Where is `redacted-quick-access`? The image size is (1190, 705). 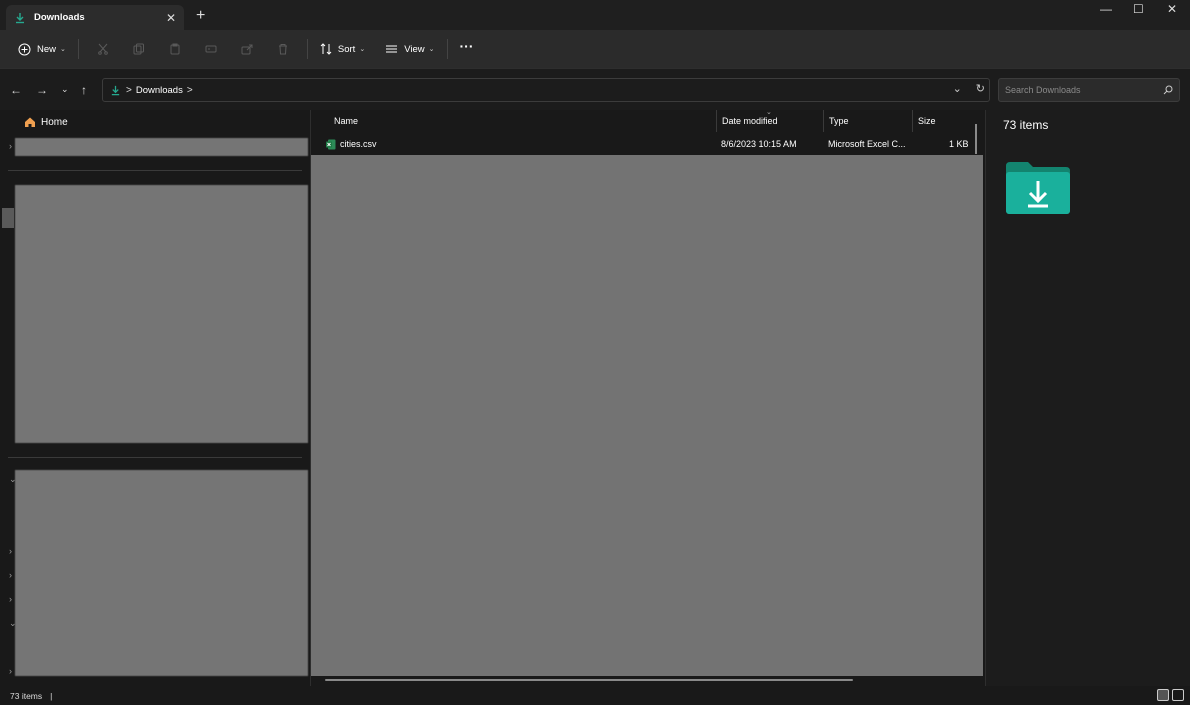
redacted-quick-access is located at coordinates (161, 314).